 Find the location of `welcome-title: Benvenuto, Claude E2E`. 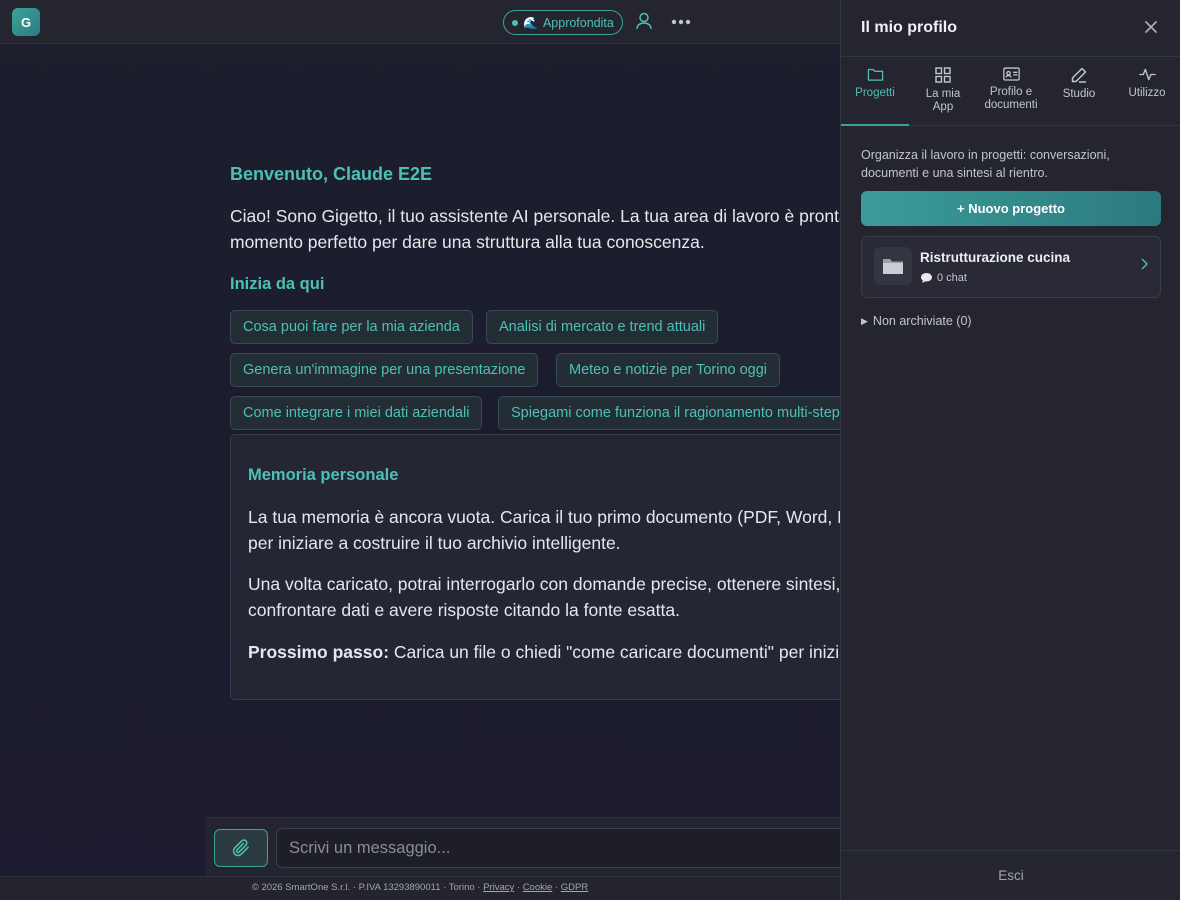

welcome-title: Benvenuto, Claude E2E is located at coordinates (331, 174).